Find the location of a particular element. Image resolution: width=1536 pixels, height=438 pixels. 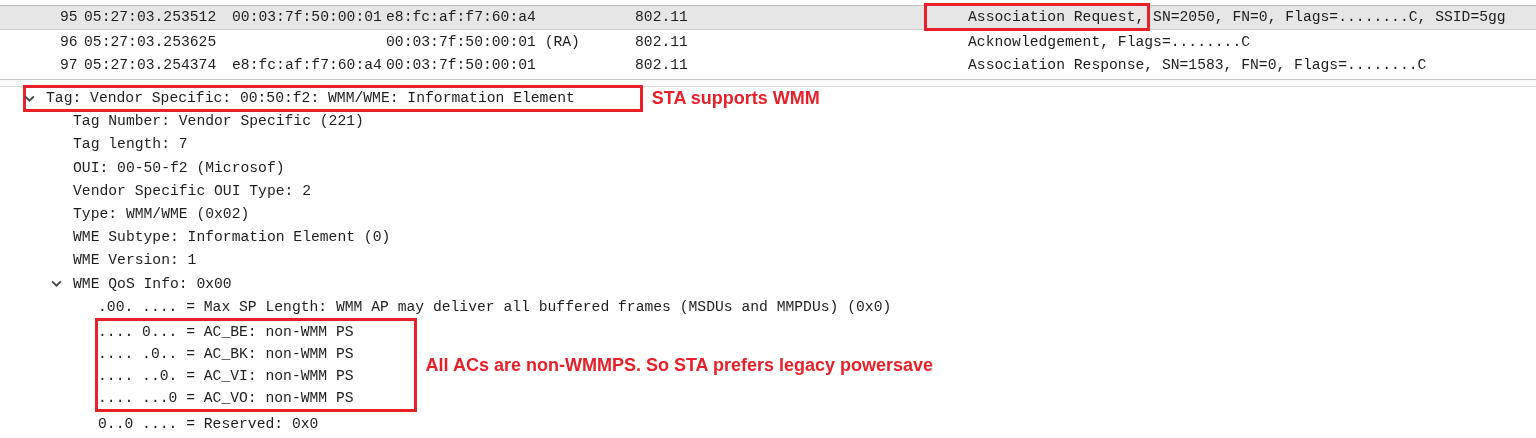

pane-splitter is located at coordinates (768, 82).